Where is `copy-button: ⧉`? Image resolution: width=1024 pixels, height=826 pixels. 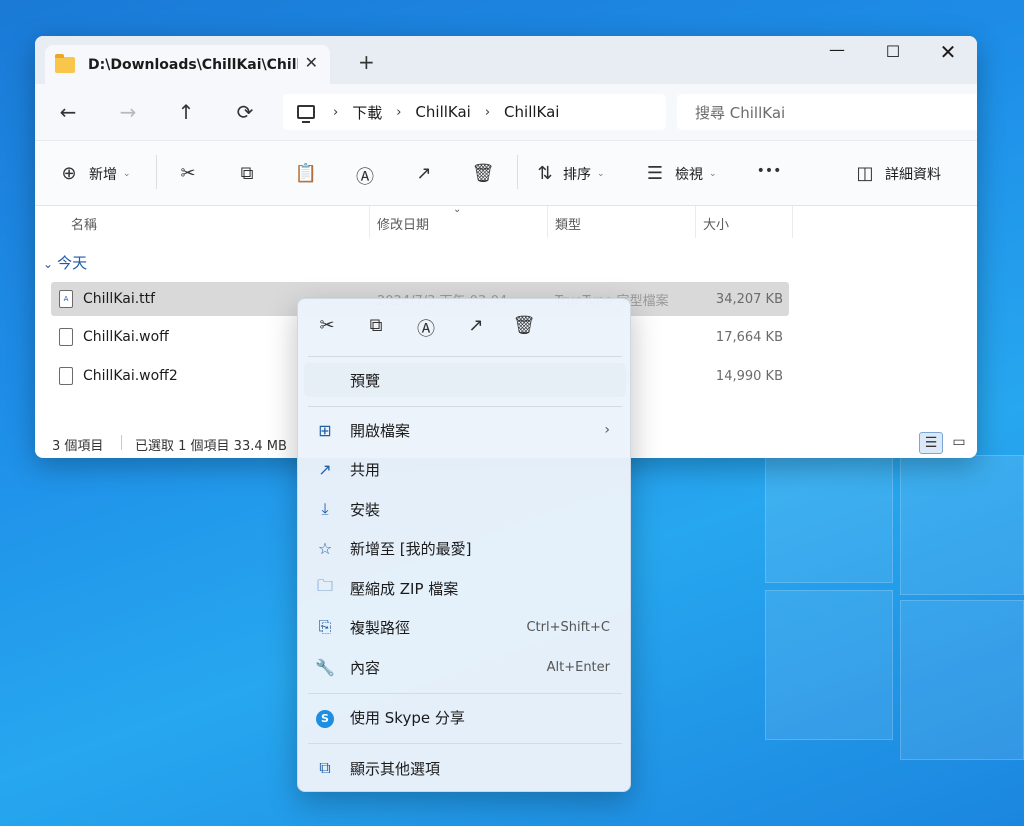 copy-button: ⧉ is located at coordinates (247, 173).